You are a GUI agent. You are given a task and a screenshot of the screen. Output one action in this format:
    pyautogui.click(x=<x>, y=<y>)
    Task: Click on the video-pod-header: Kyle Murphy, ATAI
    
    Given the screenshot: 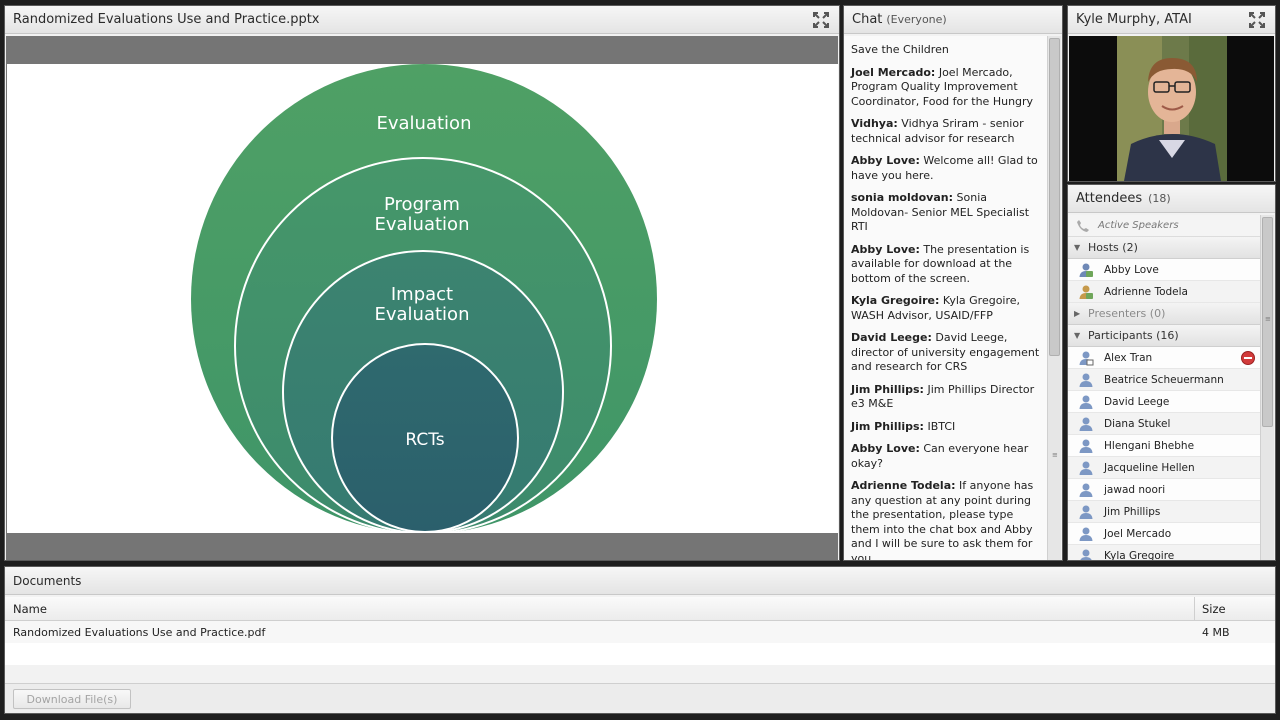 What is the action you would take?
    pyautogui.click(x=1171, y=20)
    